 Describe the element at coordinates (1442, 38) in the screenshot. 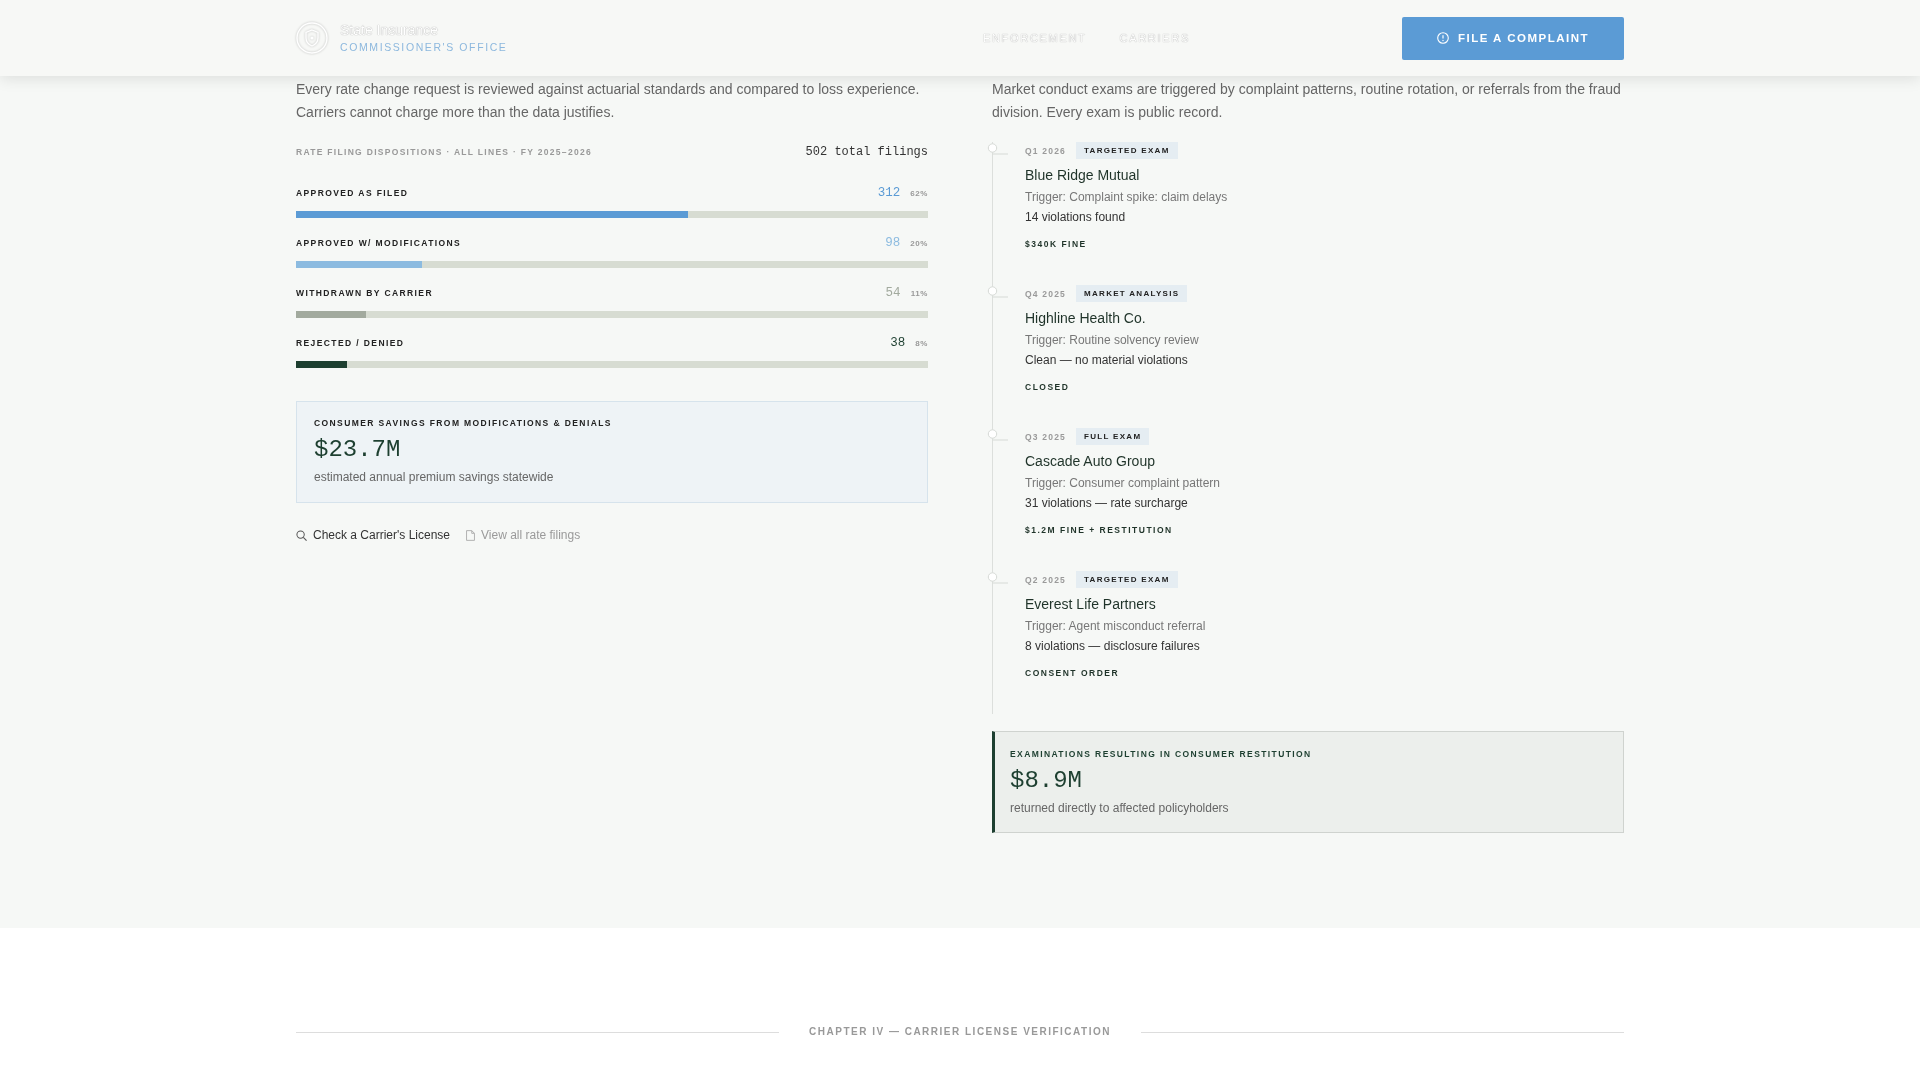

I see `alert-icon` at that location.